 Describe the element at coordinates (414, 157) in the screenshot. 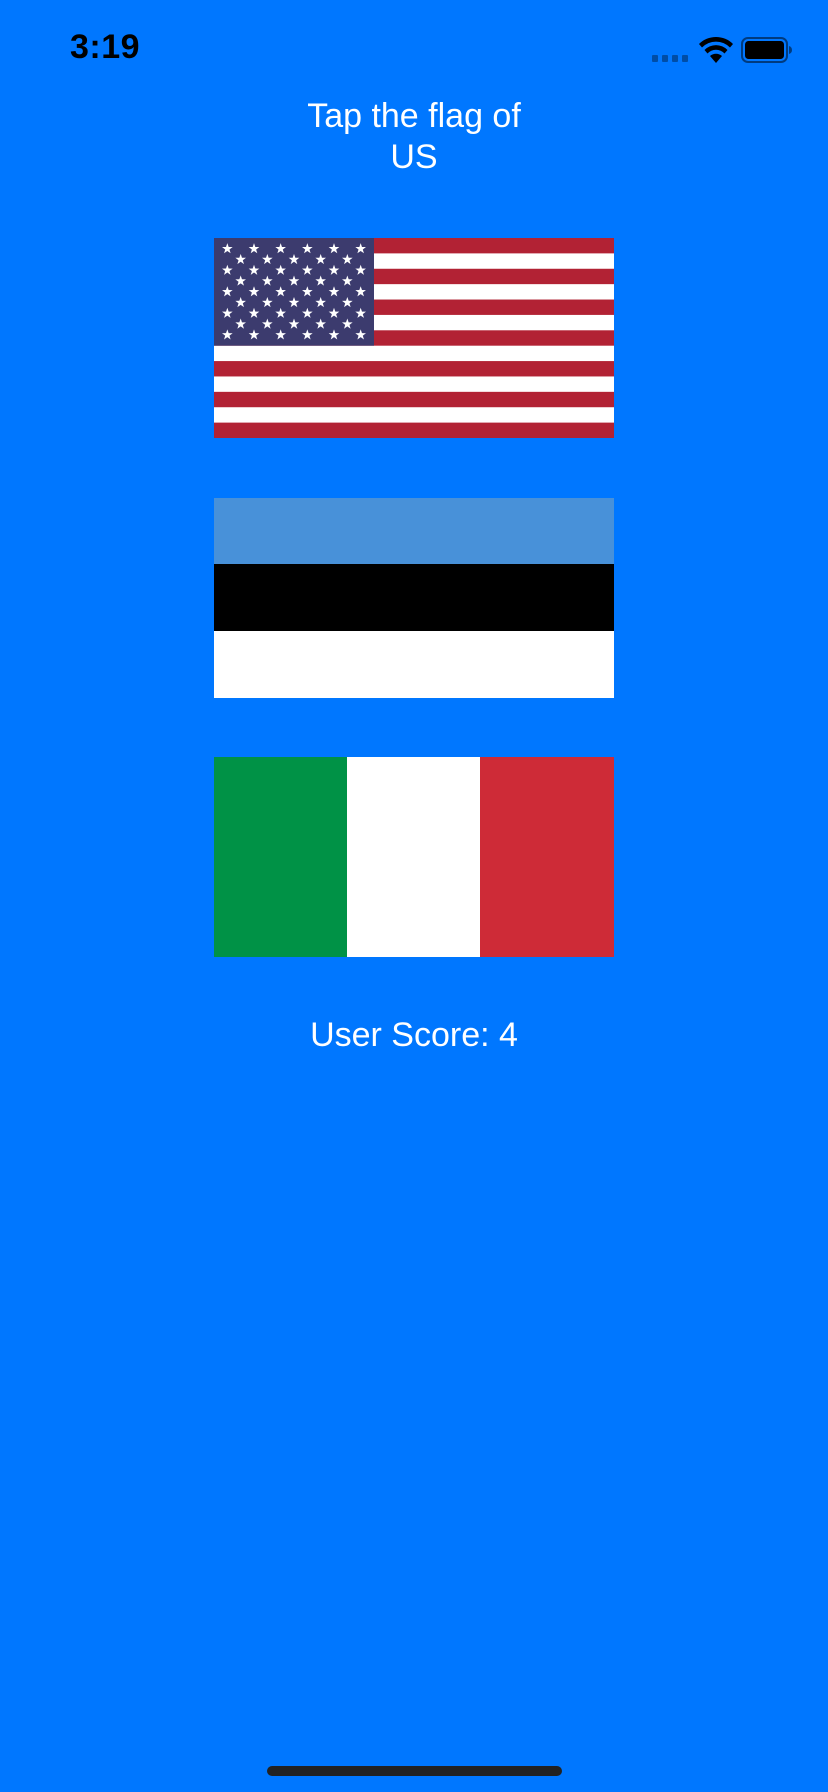

I see `target-country: US` at that location.